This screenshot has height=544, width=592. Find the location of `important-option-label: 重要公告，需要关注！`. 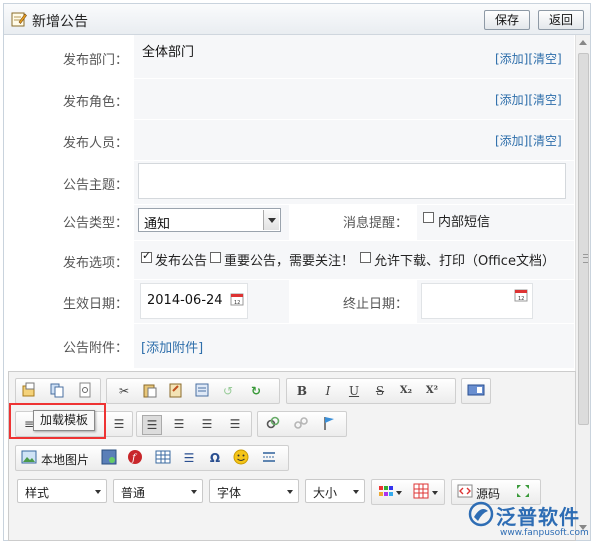

important-option-label: 重要公告，需要关注！ is located at coordinates (289, 261).